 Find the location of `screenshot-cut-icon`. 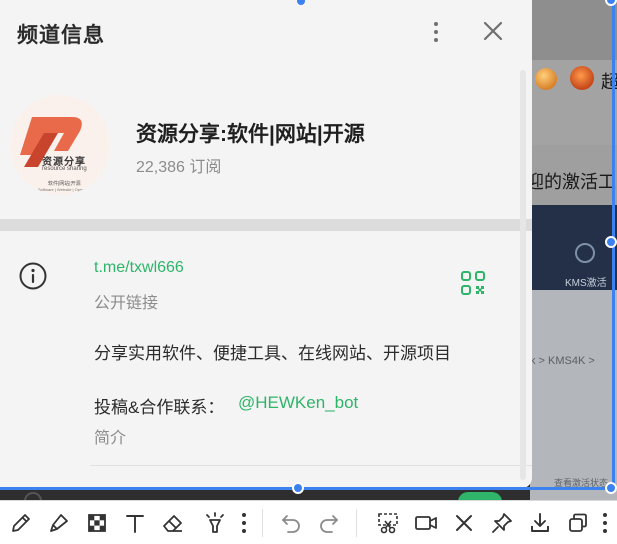

screenshot-cut-icon is located at coordinates (388, 523).